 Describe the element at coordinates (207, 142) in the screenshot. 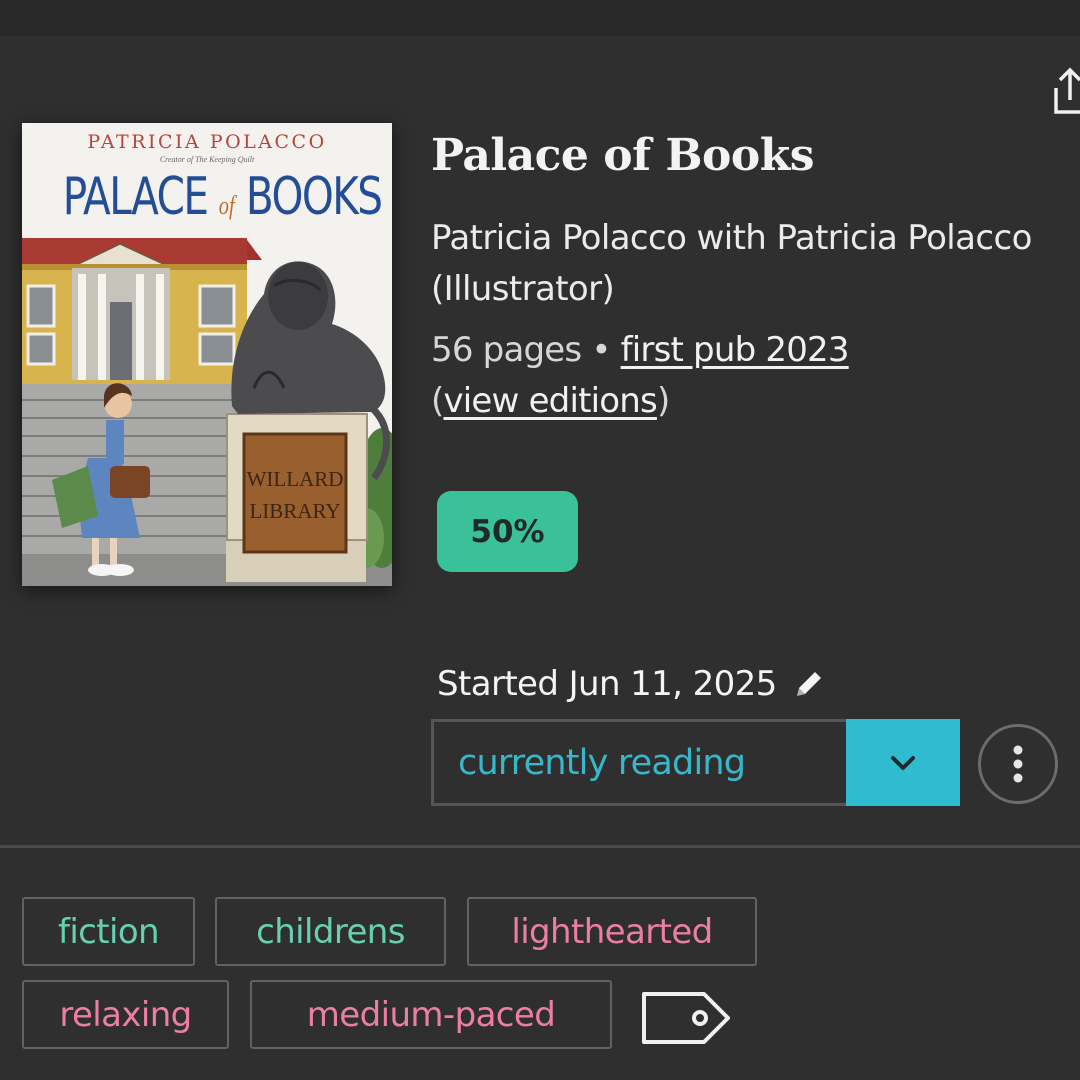

I see `cover-author: PATRICIA POLACCO` at that location.